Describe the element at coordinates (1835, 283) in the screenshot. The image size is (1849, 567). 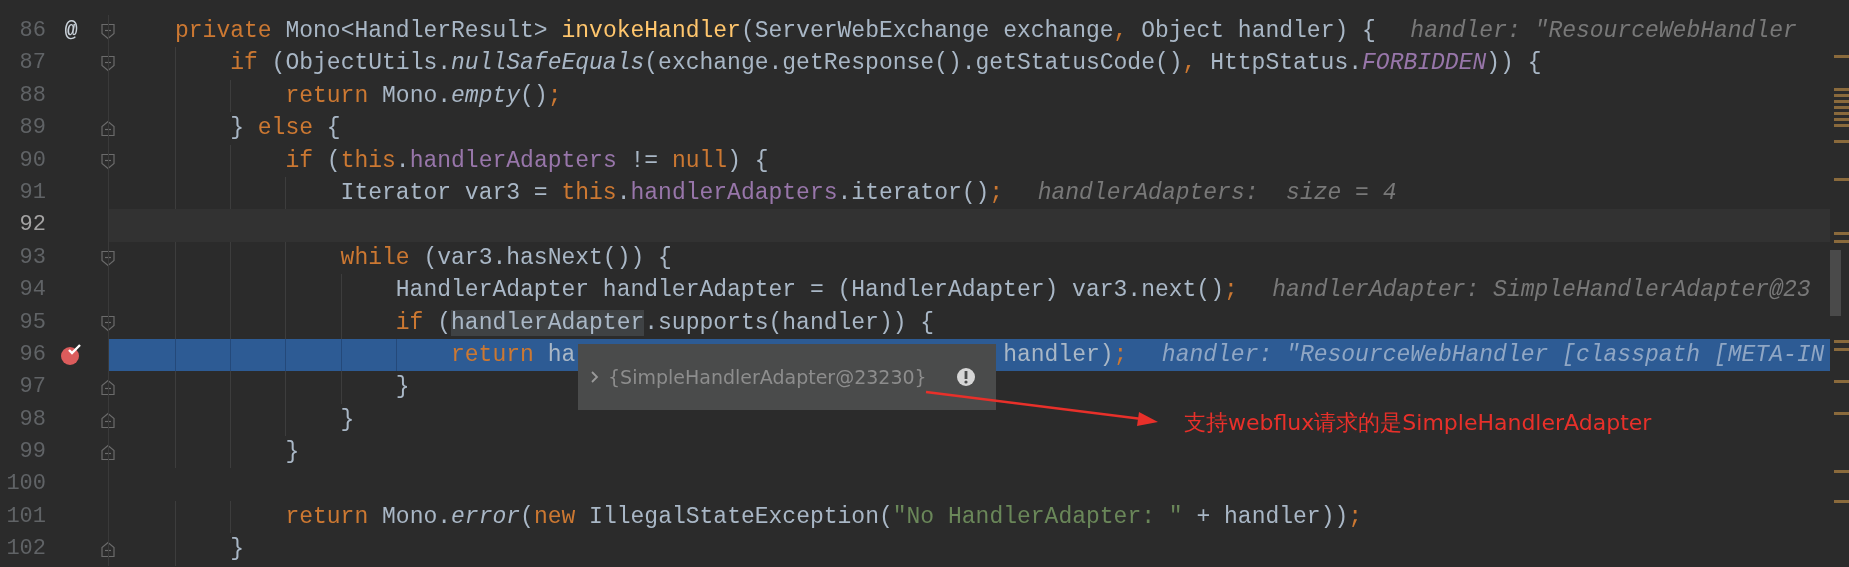
I see `scrollbar-thumb` at that location.